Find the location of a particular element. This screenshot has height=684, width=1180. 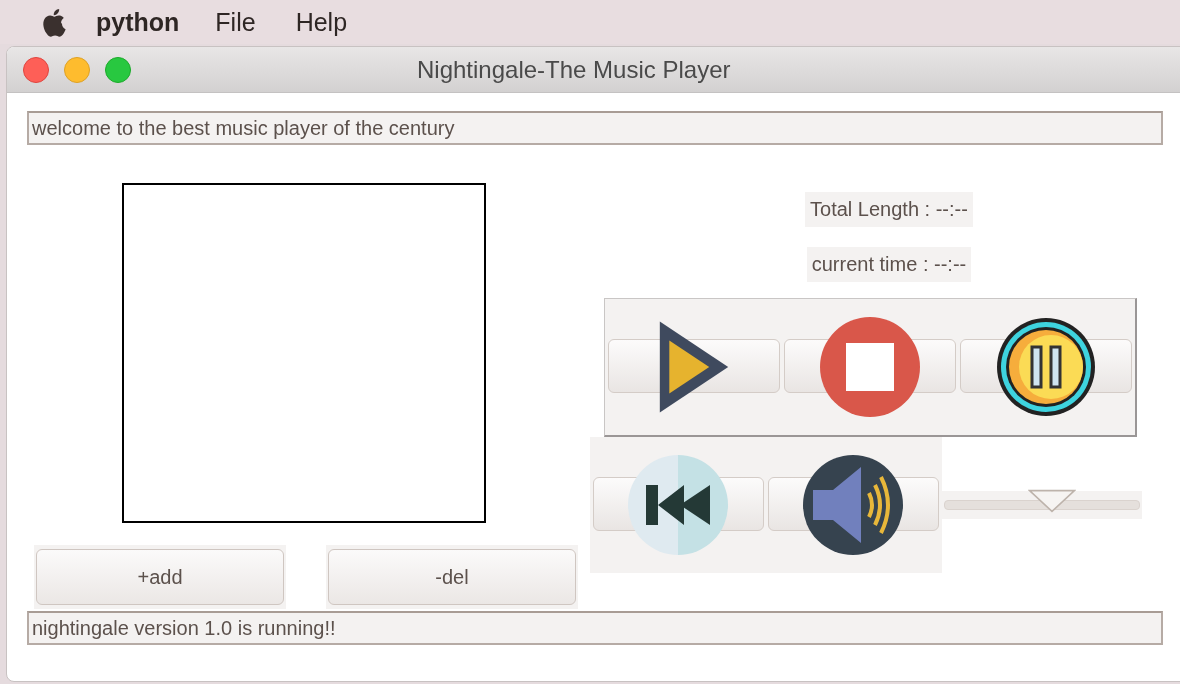

apple-icon is located at coordinates (53, 22).